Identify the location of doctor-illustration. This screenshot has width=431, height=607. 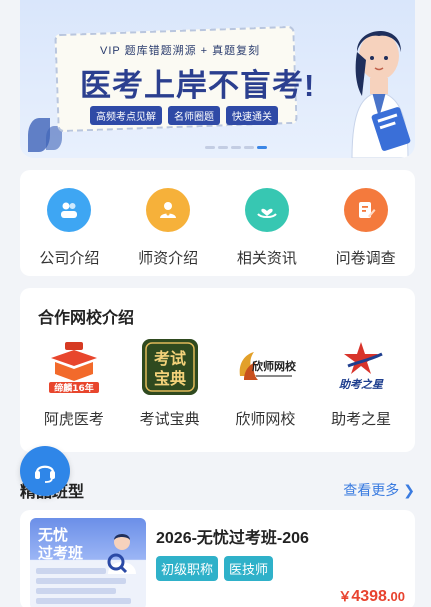
(381, 94).